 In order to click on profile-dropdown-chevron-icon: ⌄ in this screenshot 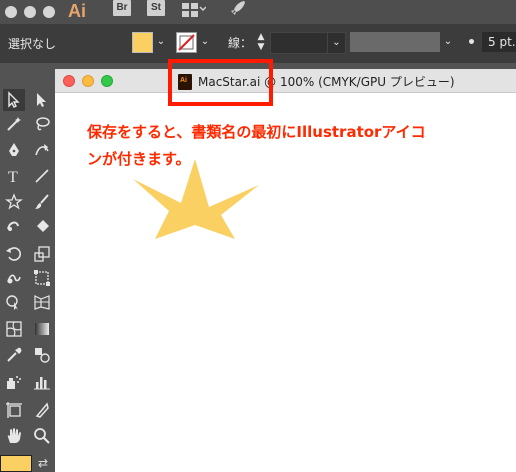, I will do `click(448, 42)`.